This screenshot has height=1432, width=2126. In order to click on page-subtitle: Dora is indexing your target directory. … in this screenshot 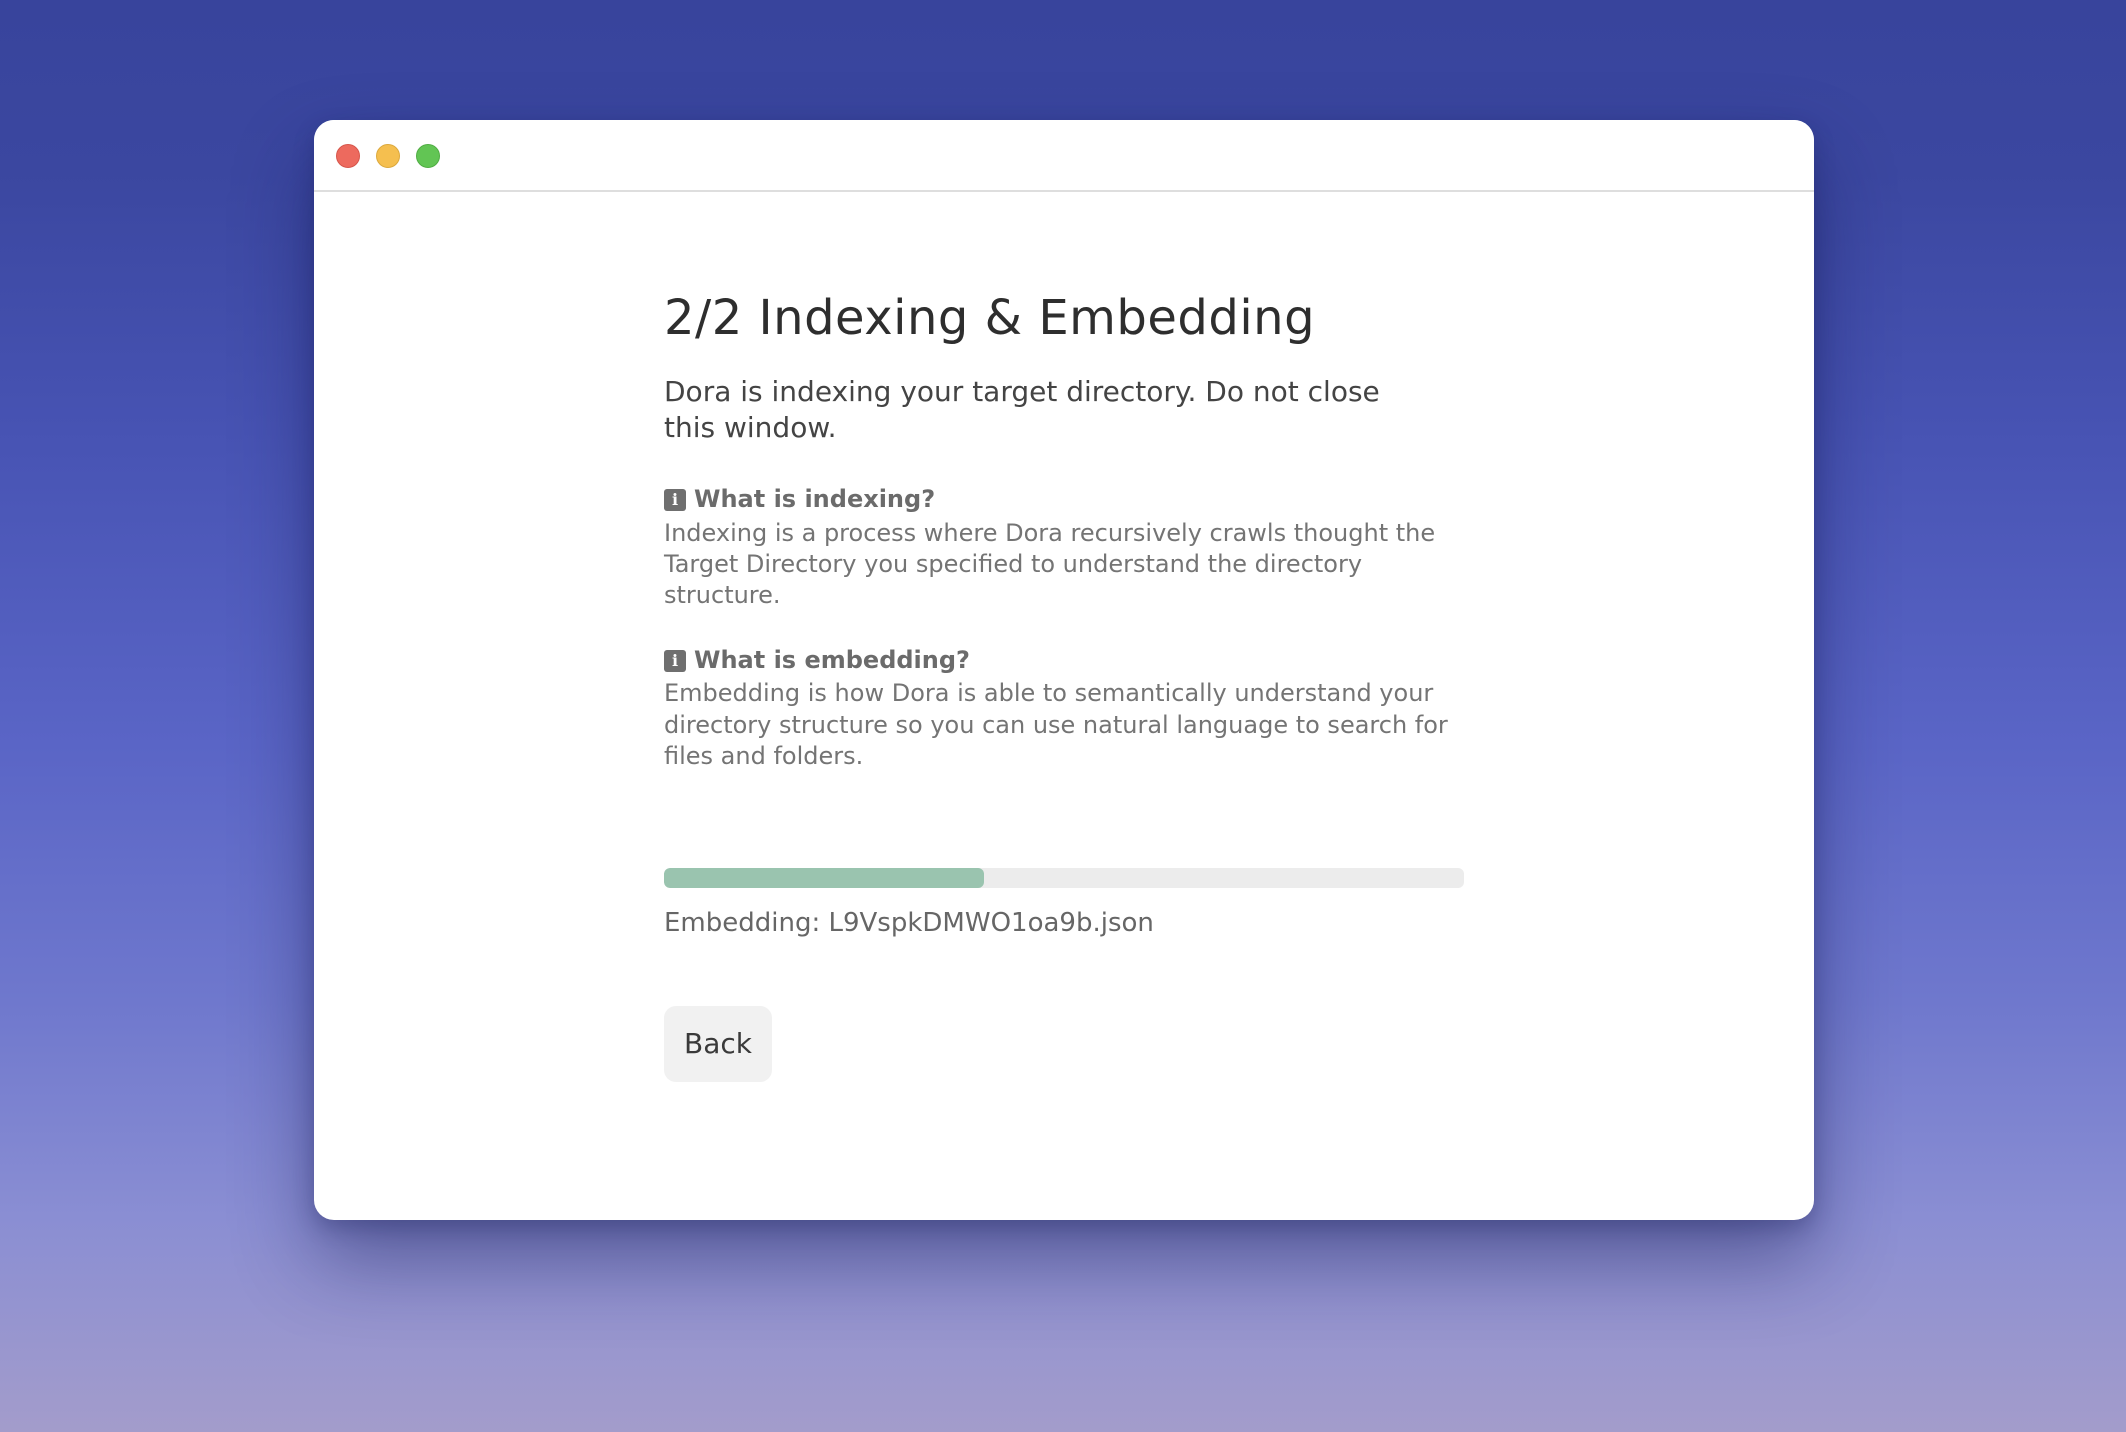, I will do `click(1022, 409)`.